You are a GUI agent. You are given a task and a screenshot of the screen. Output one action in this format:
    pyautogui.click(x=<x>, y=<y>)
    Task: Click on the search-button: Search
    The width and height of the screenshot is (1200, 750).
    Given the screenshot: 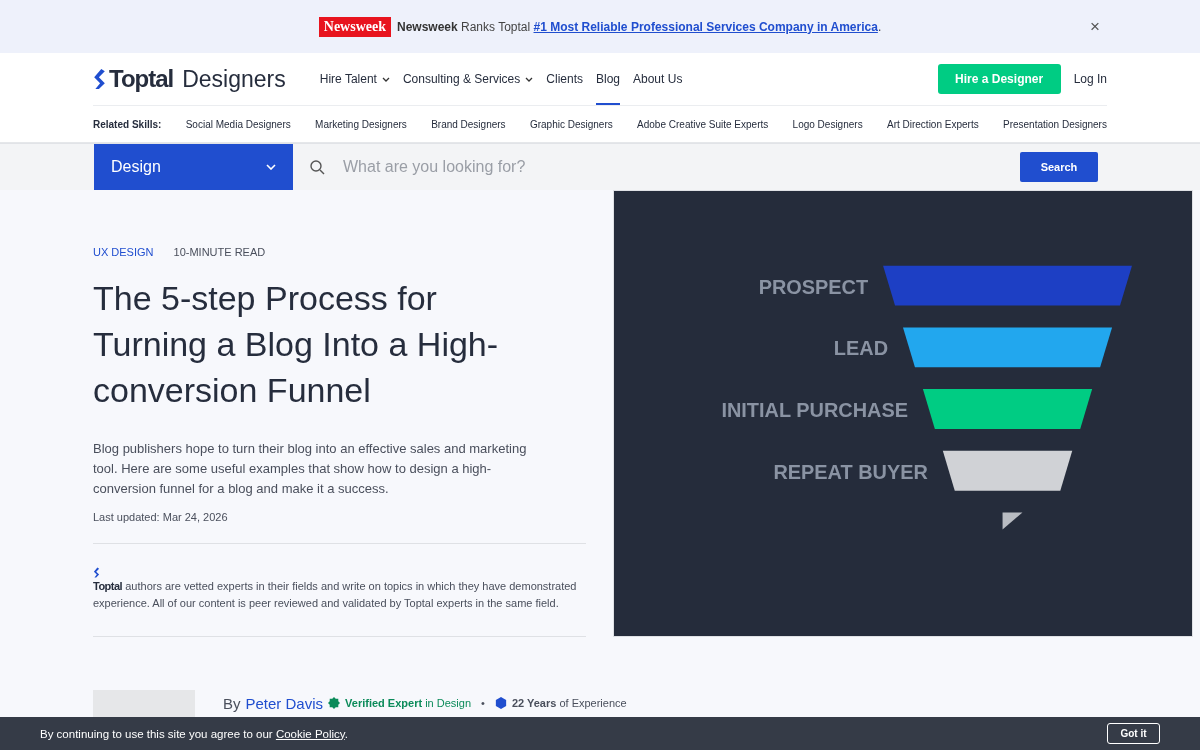 What is the action you would take?
    pyautogui.click(x=1059, y=167)
    